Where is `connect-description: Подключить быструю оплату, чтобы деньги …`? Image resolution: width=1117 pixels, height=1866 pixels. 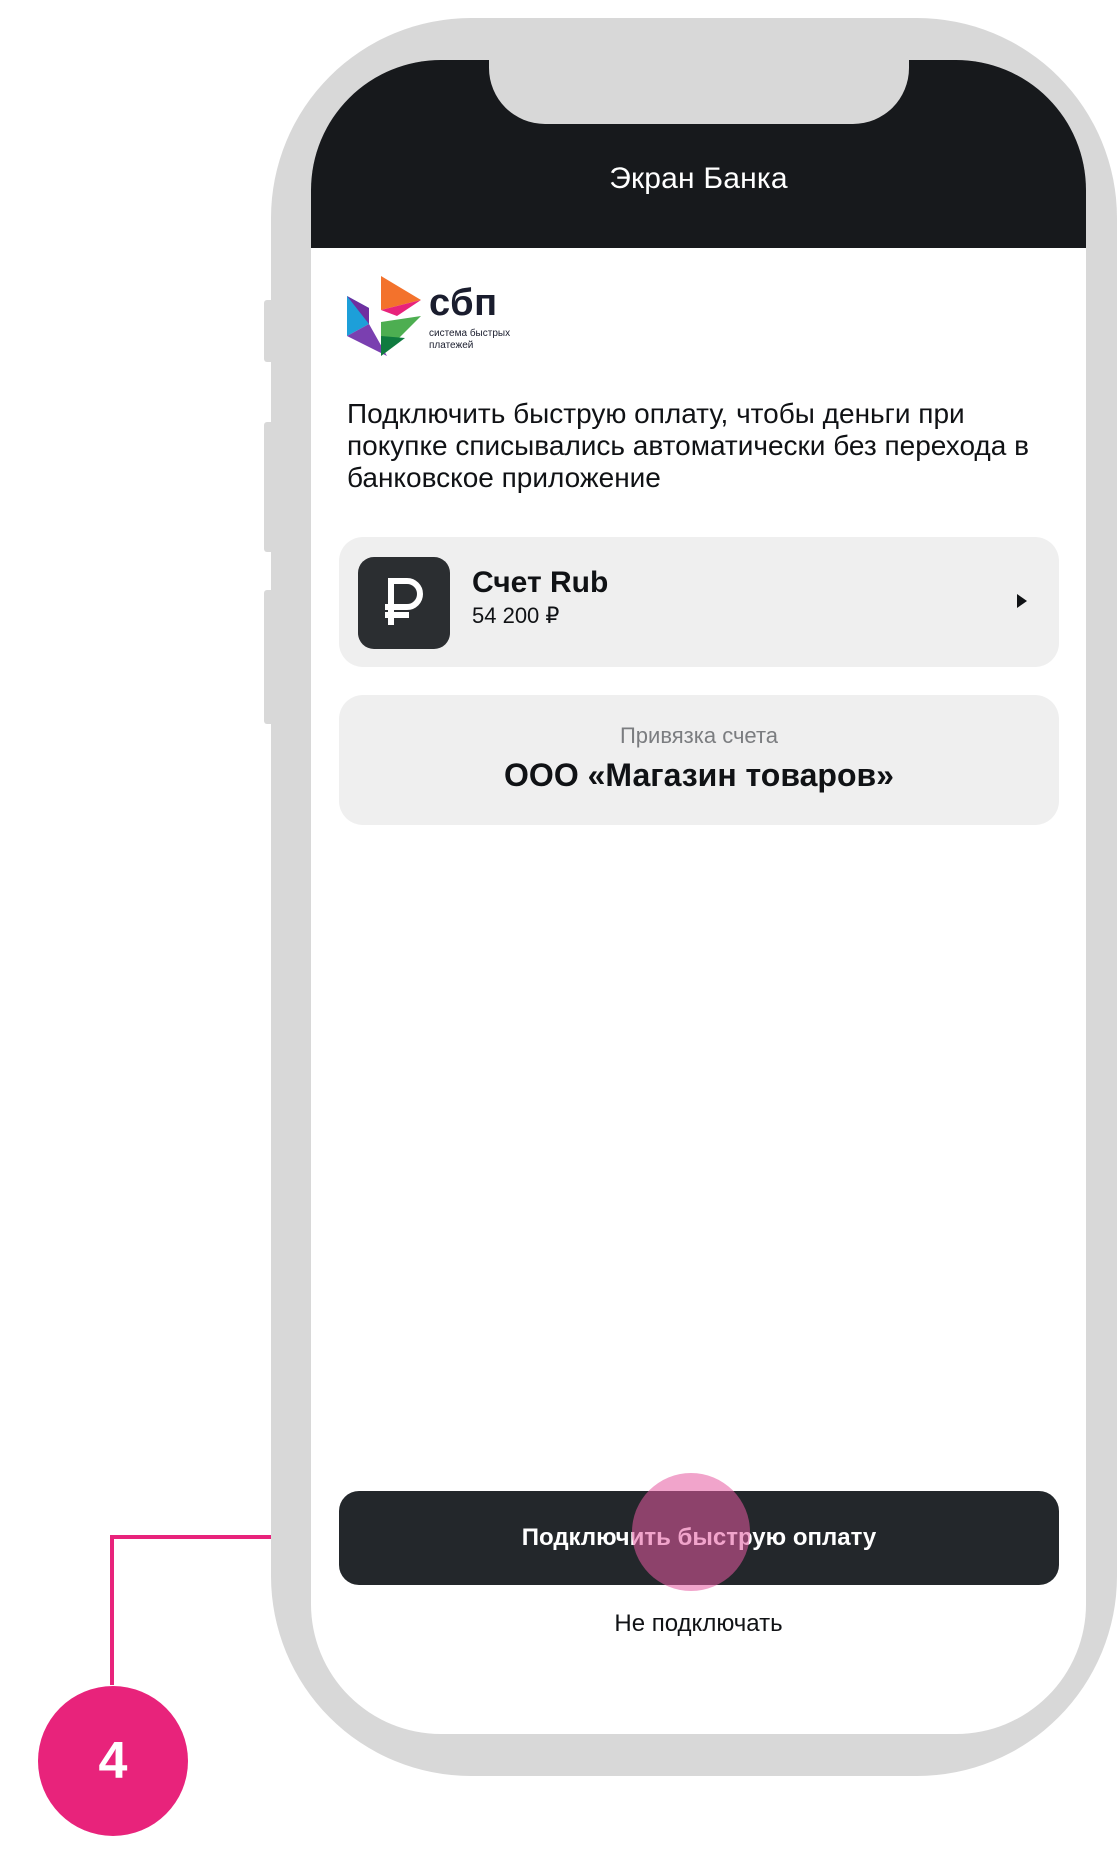 connect-description: Подключить быструю оплату, чтобы деньги … is located at coordinates (688, 445).